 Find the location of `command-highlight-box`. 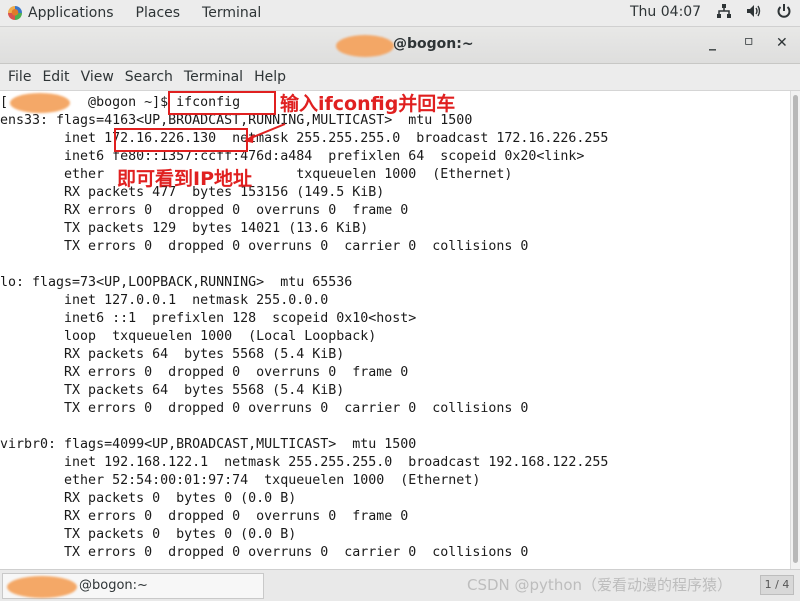

command-highlight-box is located at coordinates (222, 103).